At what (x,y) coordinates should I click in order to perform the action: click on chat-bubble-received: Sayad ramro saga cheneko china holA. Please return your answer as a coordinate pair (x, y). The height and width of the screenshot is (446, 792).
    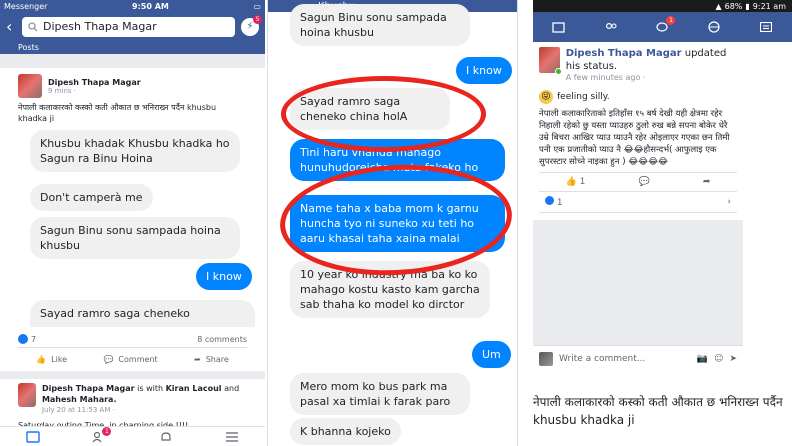
    Looking at the image, I should click on (370, 109).